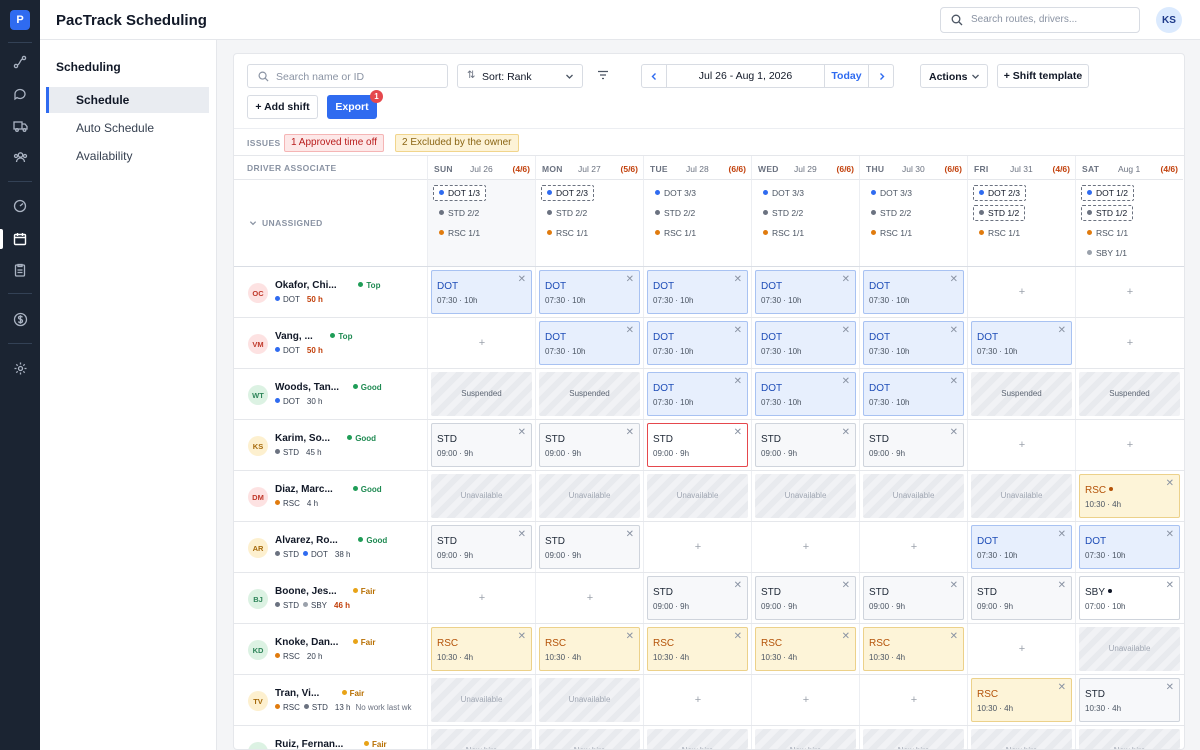 The width and height of the screenshot is (1200, 750). I want to click on unassigned-route-pill: DOT 2/3, so click(567, 193).